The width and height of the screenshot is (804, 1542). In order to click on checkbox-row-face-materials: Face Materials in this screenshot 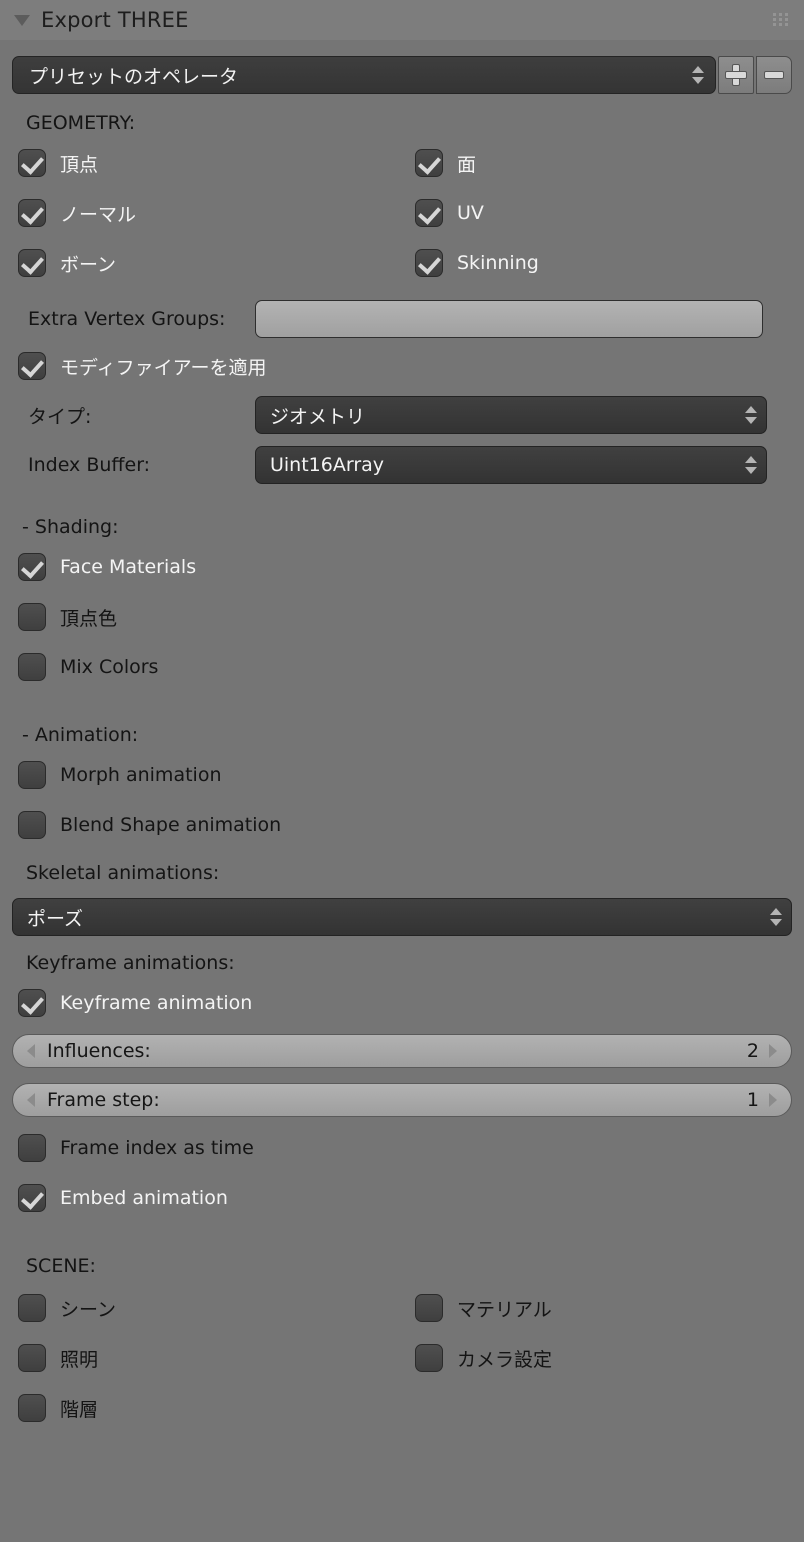, I will do `click(411, 567)`.